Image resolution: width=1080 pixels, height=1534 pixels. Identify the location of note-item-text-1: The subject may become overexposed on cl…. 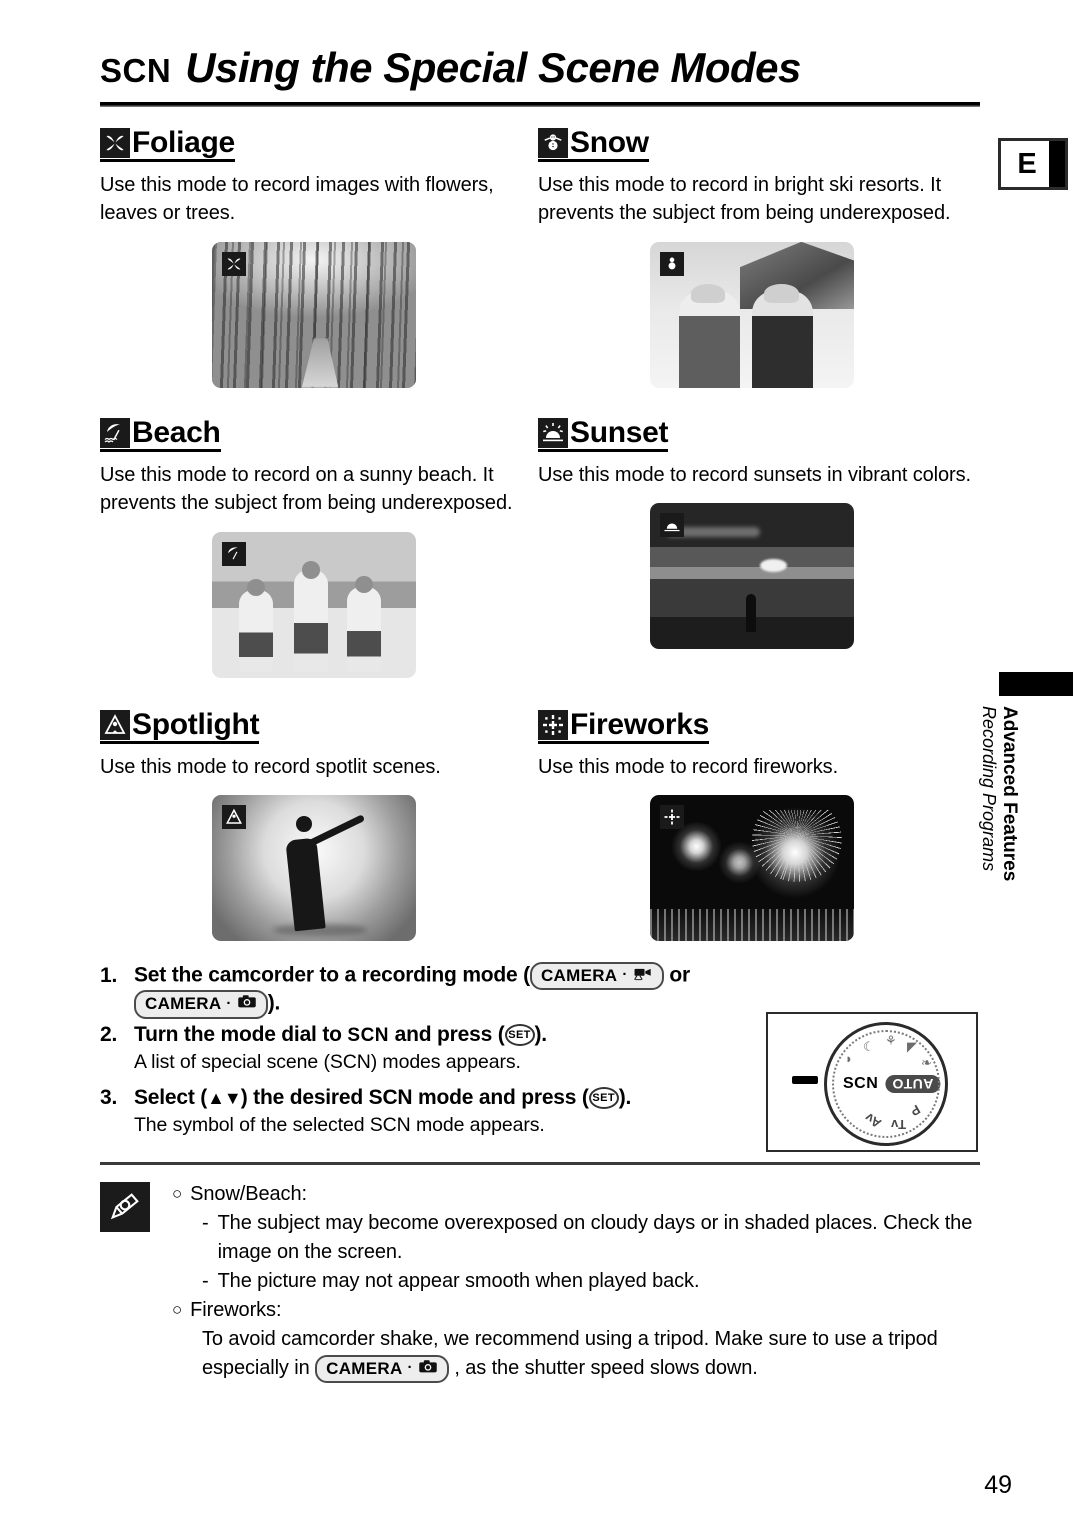
(595, 1237).